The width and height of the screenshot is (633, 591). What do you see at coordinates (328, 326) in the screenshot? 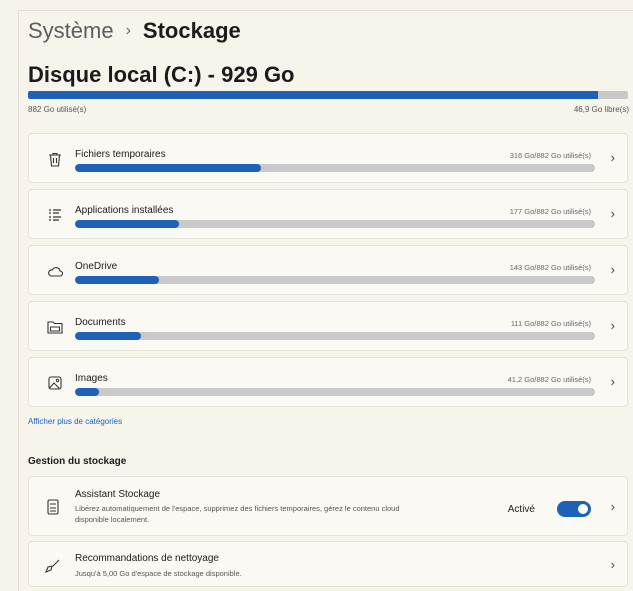
I see `category-row-documents: Documents 111 Go/882 Go utilisé(s) ›` at bounding box center [328, 326].